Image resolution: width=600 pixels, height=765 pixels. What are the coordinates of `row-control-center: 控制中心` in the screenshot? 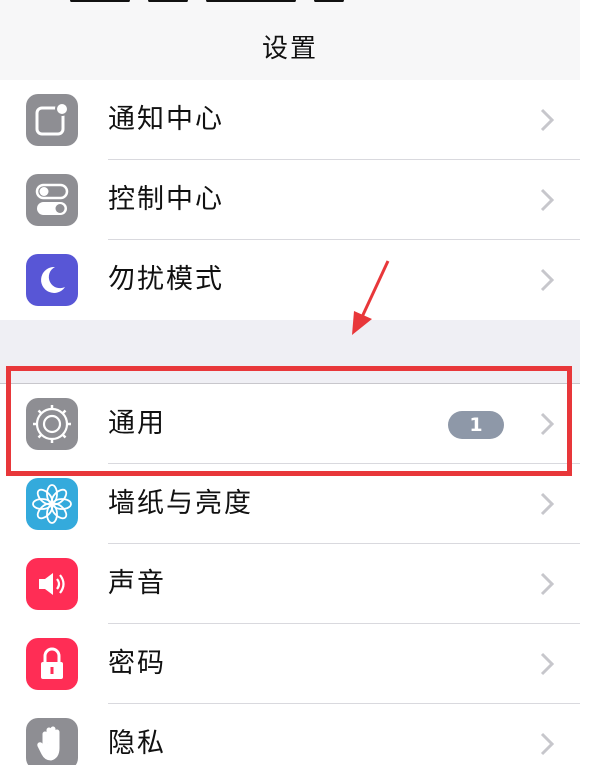 It's located at (290, 200).